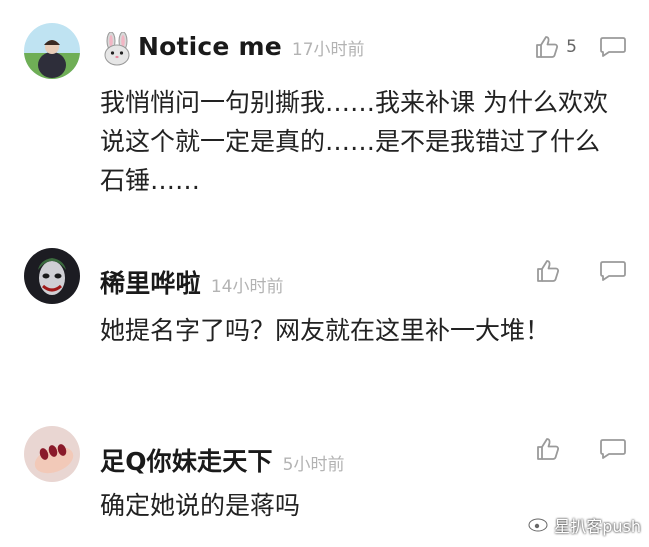 The image size is (649, 547). Describe the element at coordinates (328, 50) in the screenshot. I see `timestamp: 17小时前` at that location.